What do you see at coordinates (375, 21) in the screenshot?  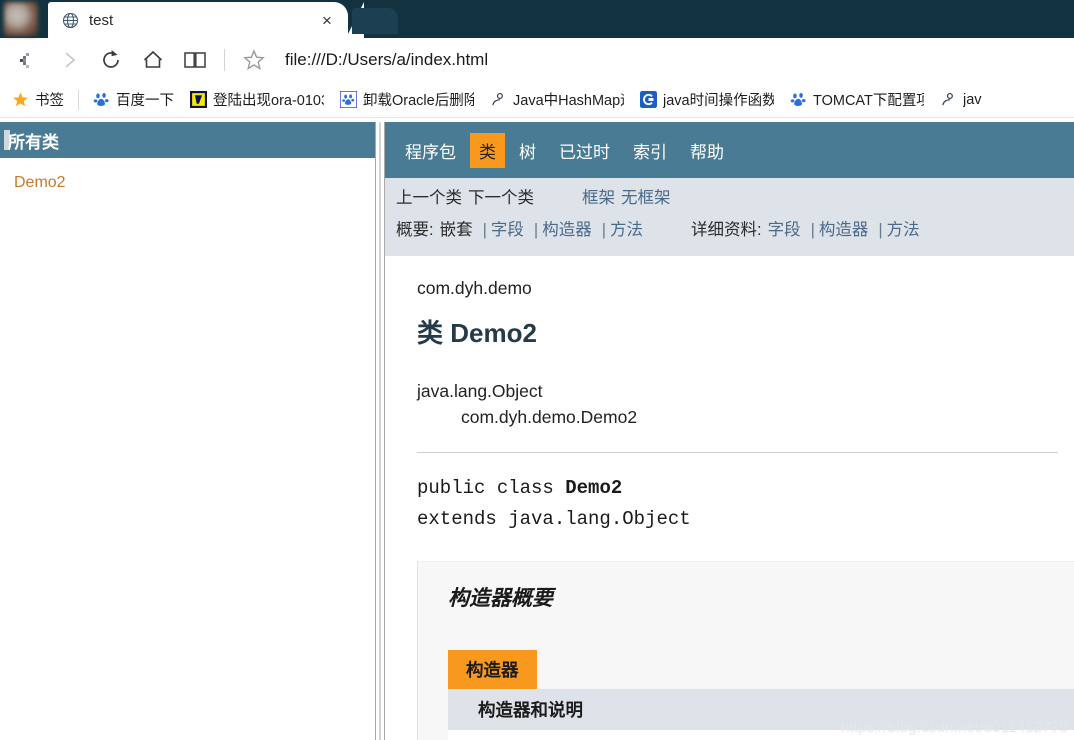 I see `new-tab-button` at bounding box center [375, 21].